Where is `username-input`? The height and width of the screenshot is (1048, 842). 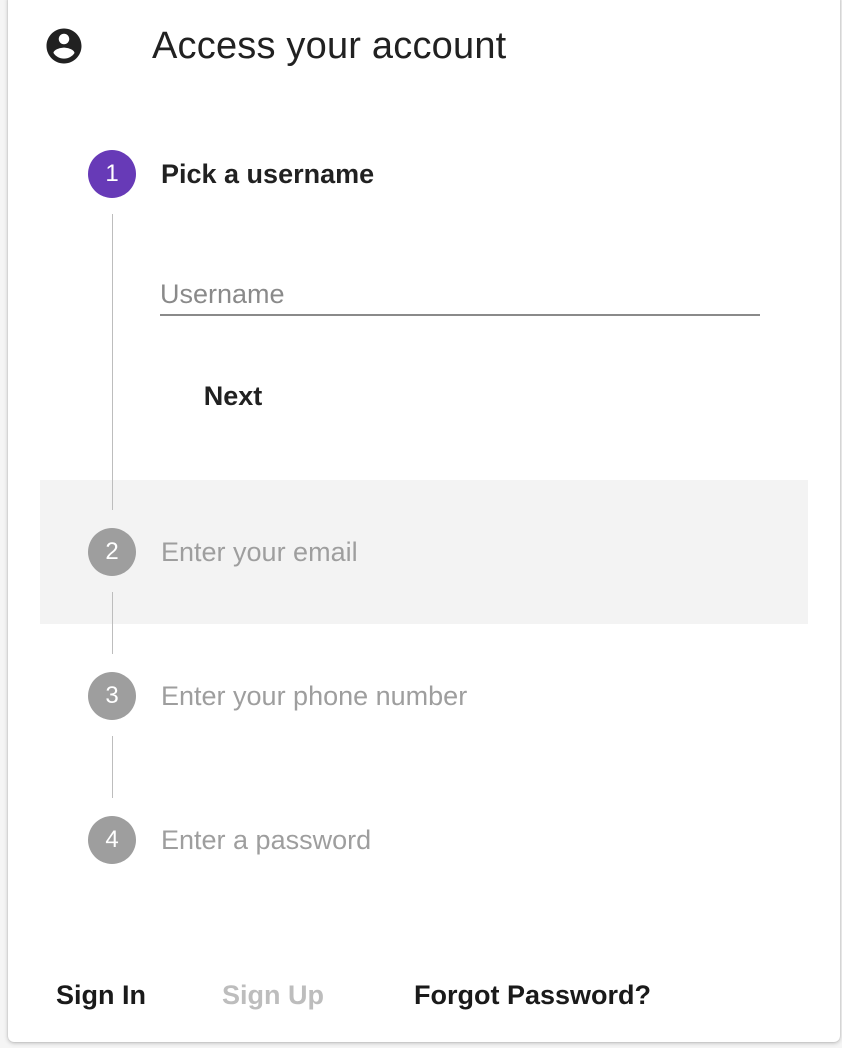 username-input is located at coordinates (460, 295).